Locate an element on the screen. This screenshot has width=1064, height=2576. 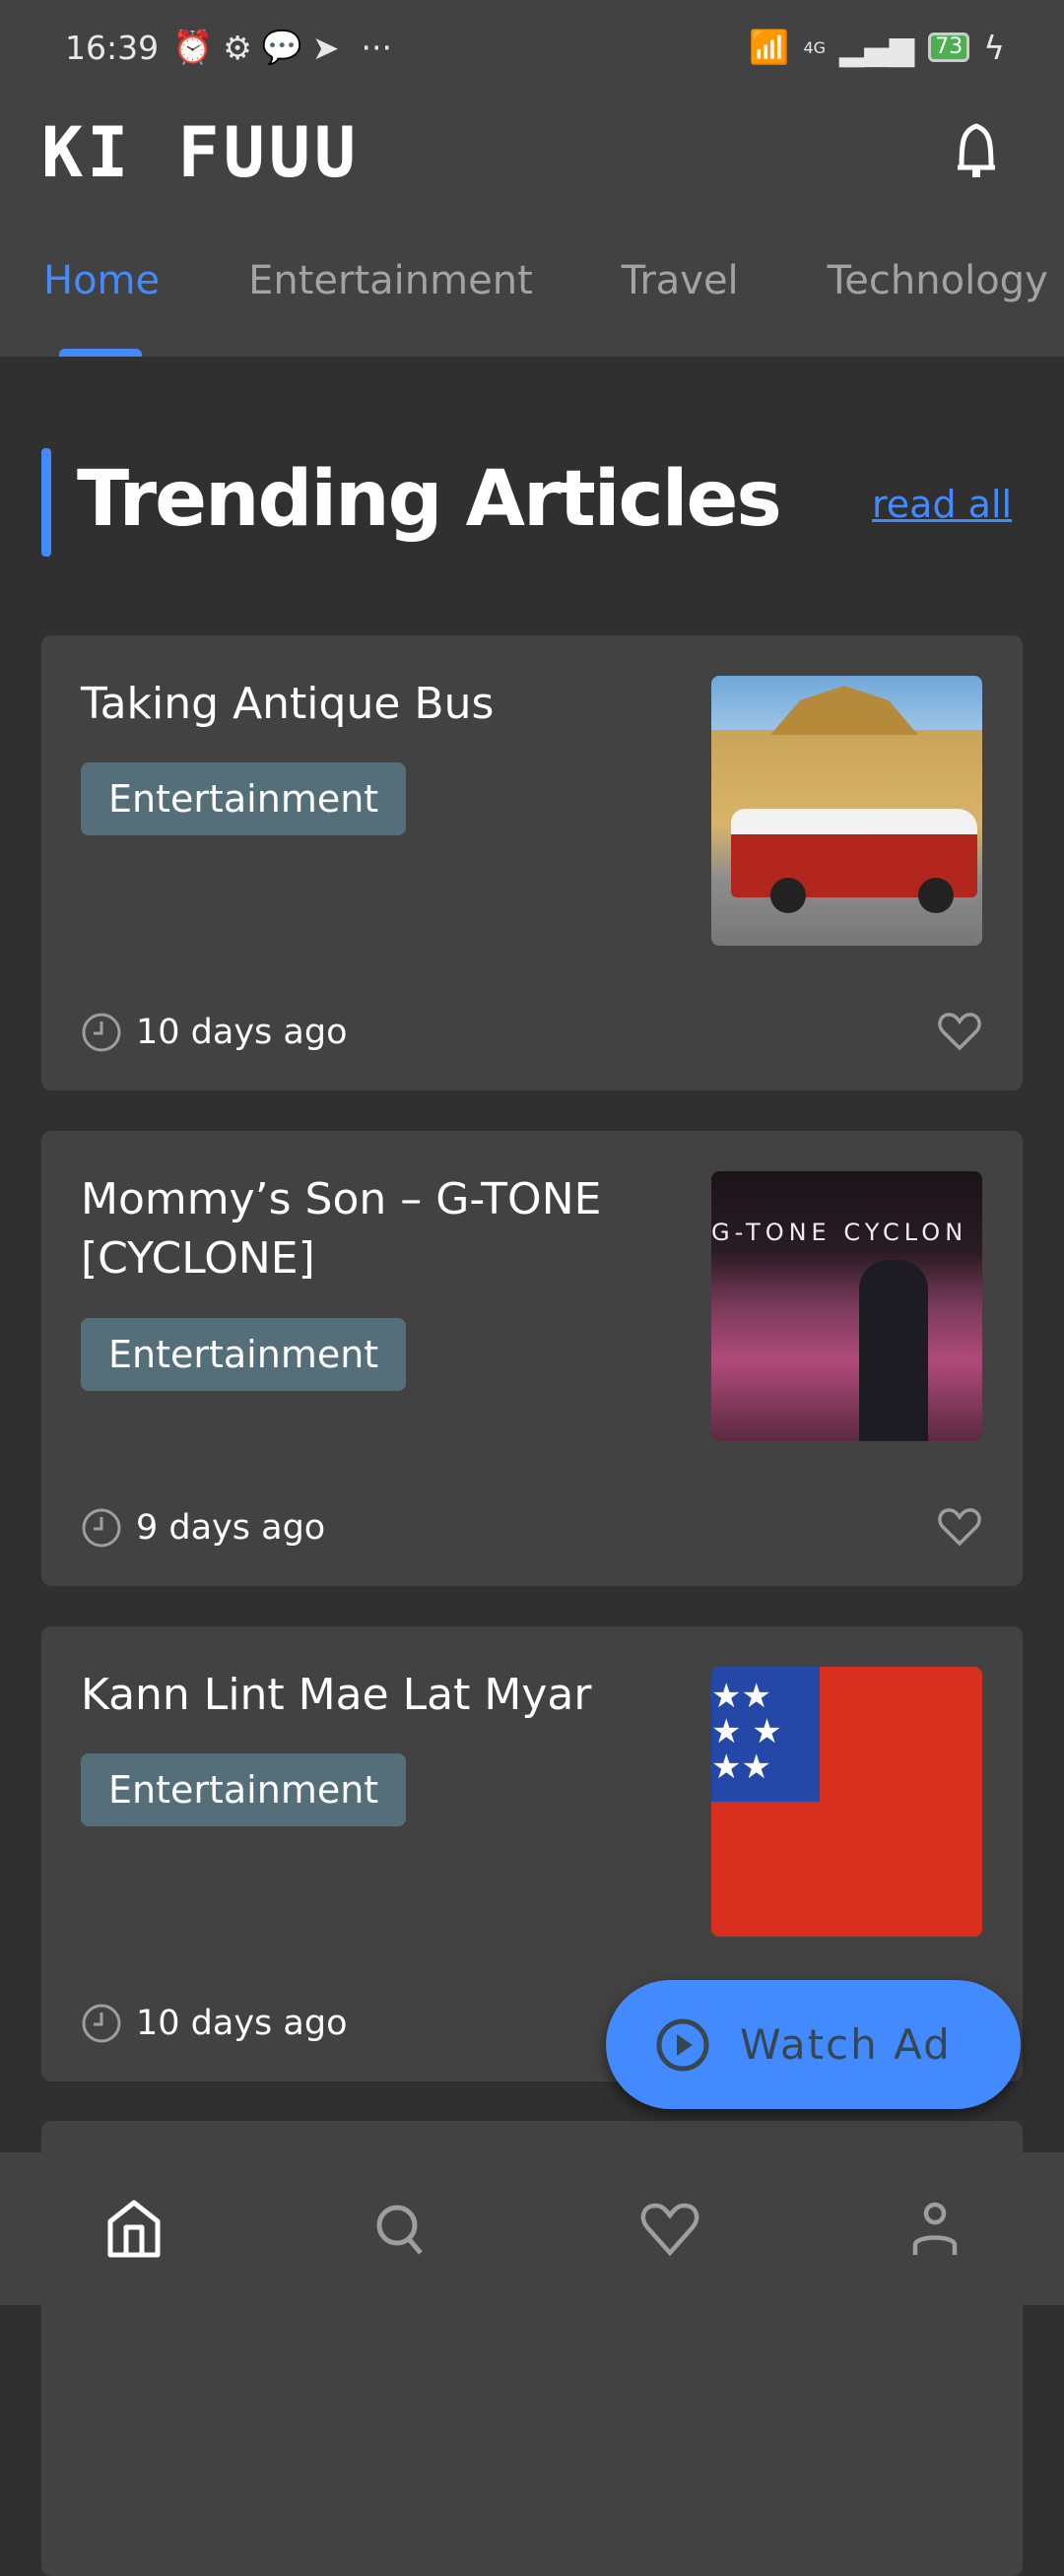
thumbnail-text: G-TONE CYCLON is located at coordinates (840, 1232).